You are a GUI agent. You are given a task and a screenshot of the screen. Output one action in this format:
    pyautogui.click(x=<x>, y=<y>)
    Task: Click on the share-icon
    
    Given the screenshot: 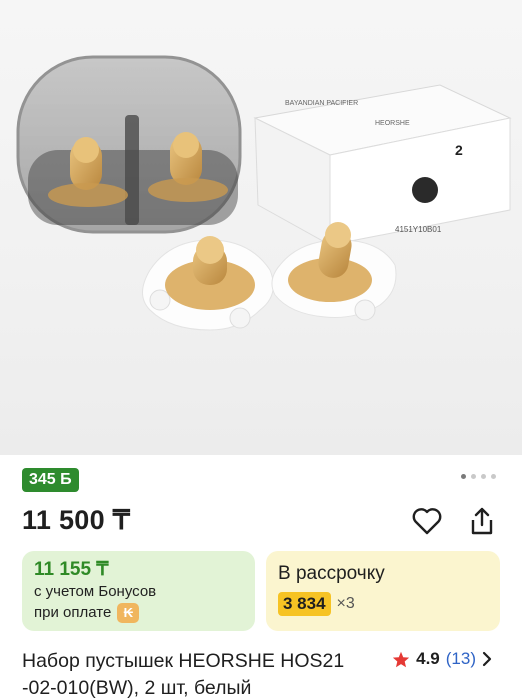 What is the action you would take?
    pyautogui.click(x=482, y=521)
    